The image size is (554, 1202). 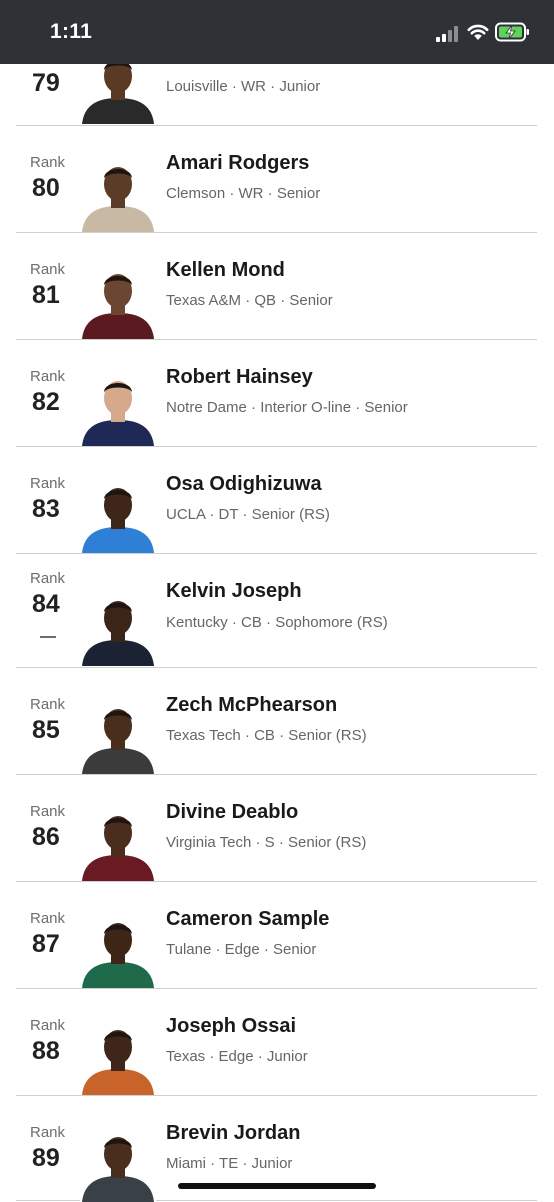 What do you see at coordinates (478, 32) in the screenshot?
I see `wifi-icon` at bounding box center [478, 32].